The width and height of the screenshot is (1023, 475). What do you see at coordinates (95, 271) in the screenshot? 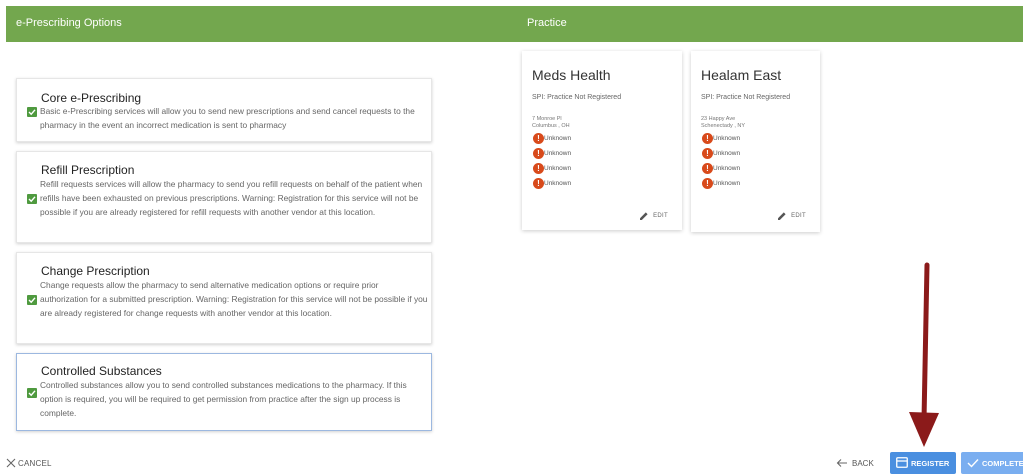
I see `option-title: Change Prescription` at bounding box center [95, 271].